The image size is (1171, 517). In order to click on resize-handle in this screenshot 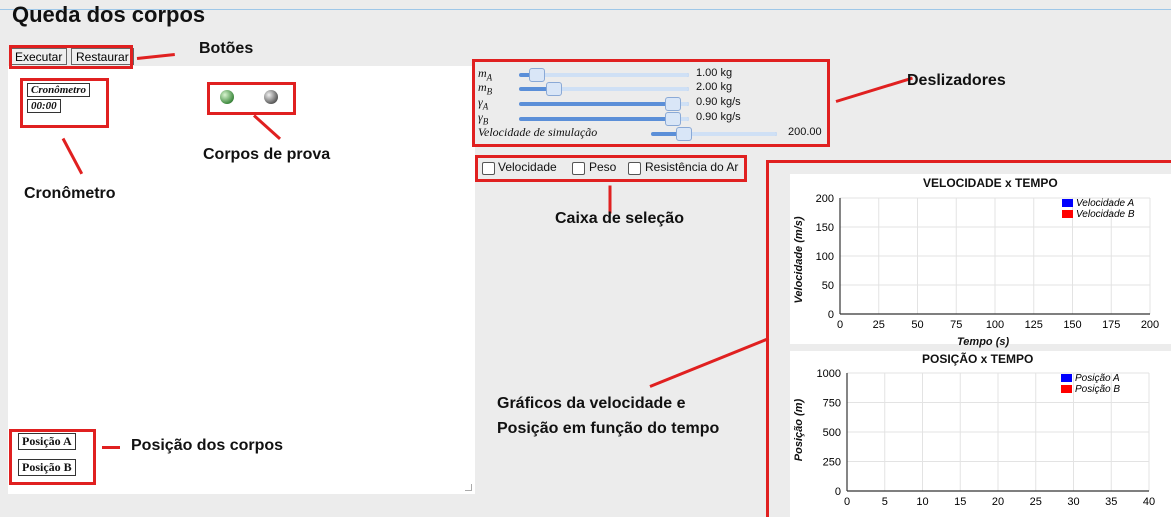, I will do `click(468, 487)`.